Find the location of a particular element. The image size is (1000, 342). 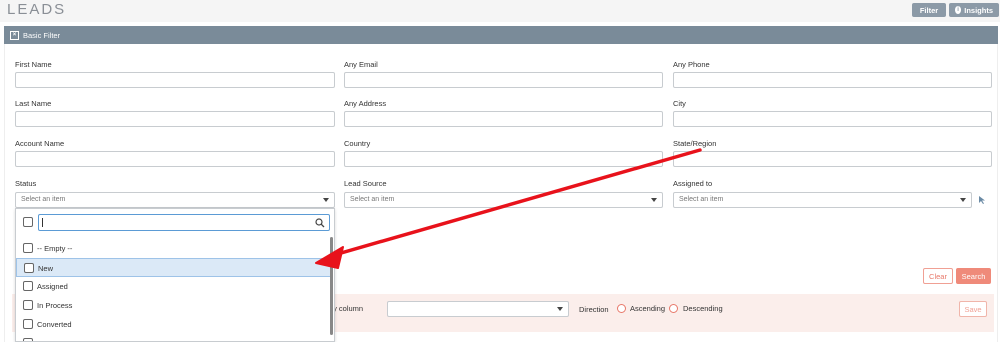

any-address-label: Any Address is located at coordinates (365, 103).